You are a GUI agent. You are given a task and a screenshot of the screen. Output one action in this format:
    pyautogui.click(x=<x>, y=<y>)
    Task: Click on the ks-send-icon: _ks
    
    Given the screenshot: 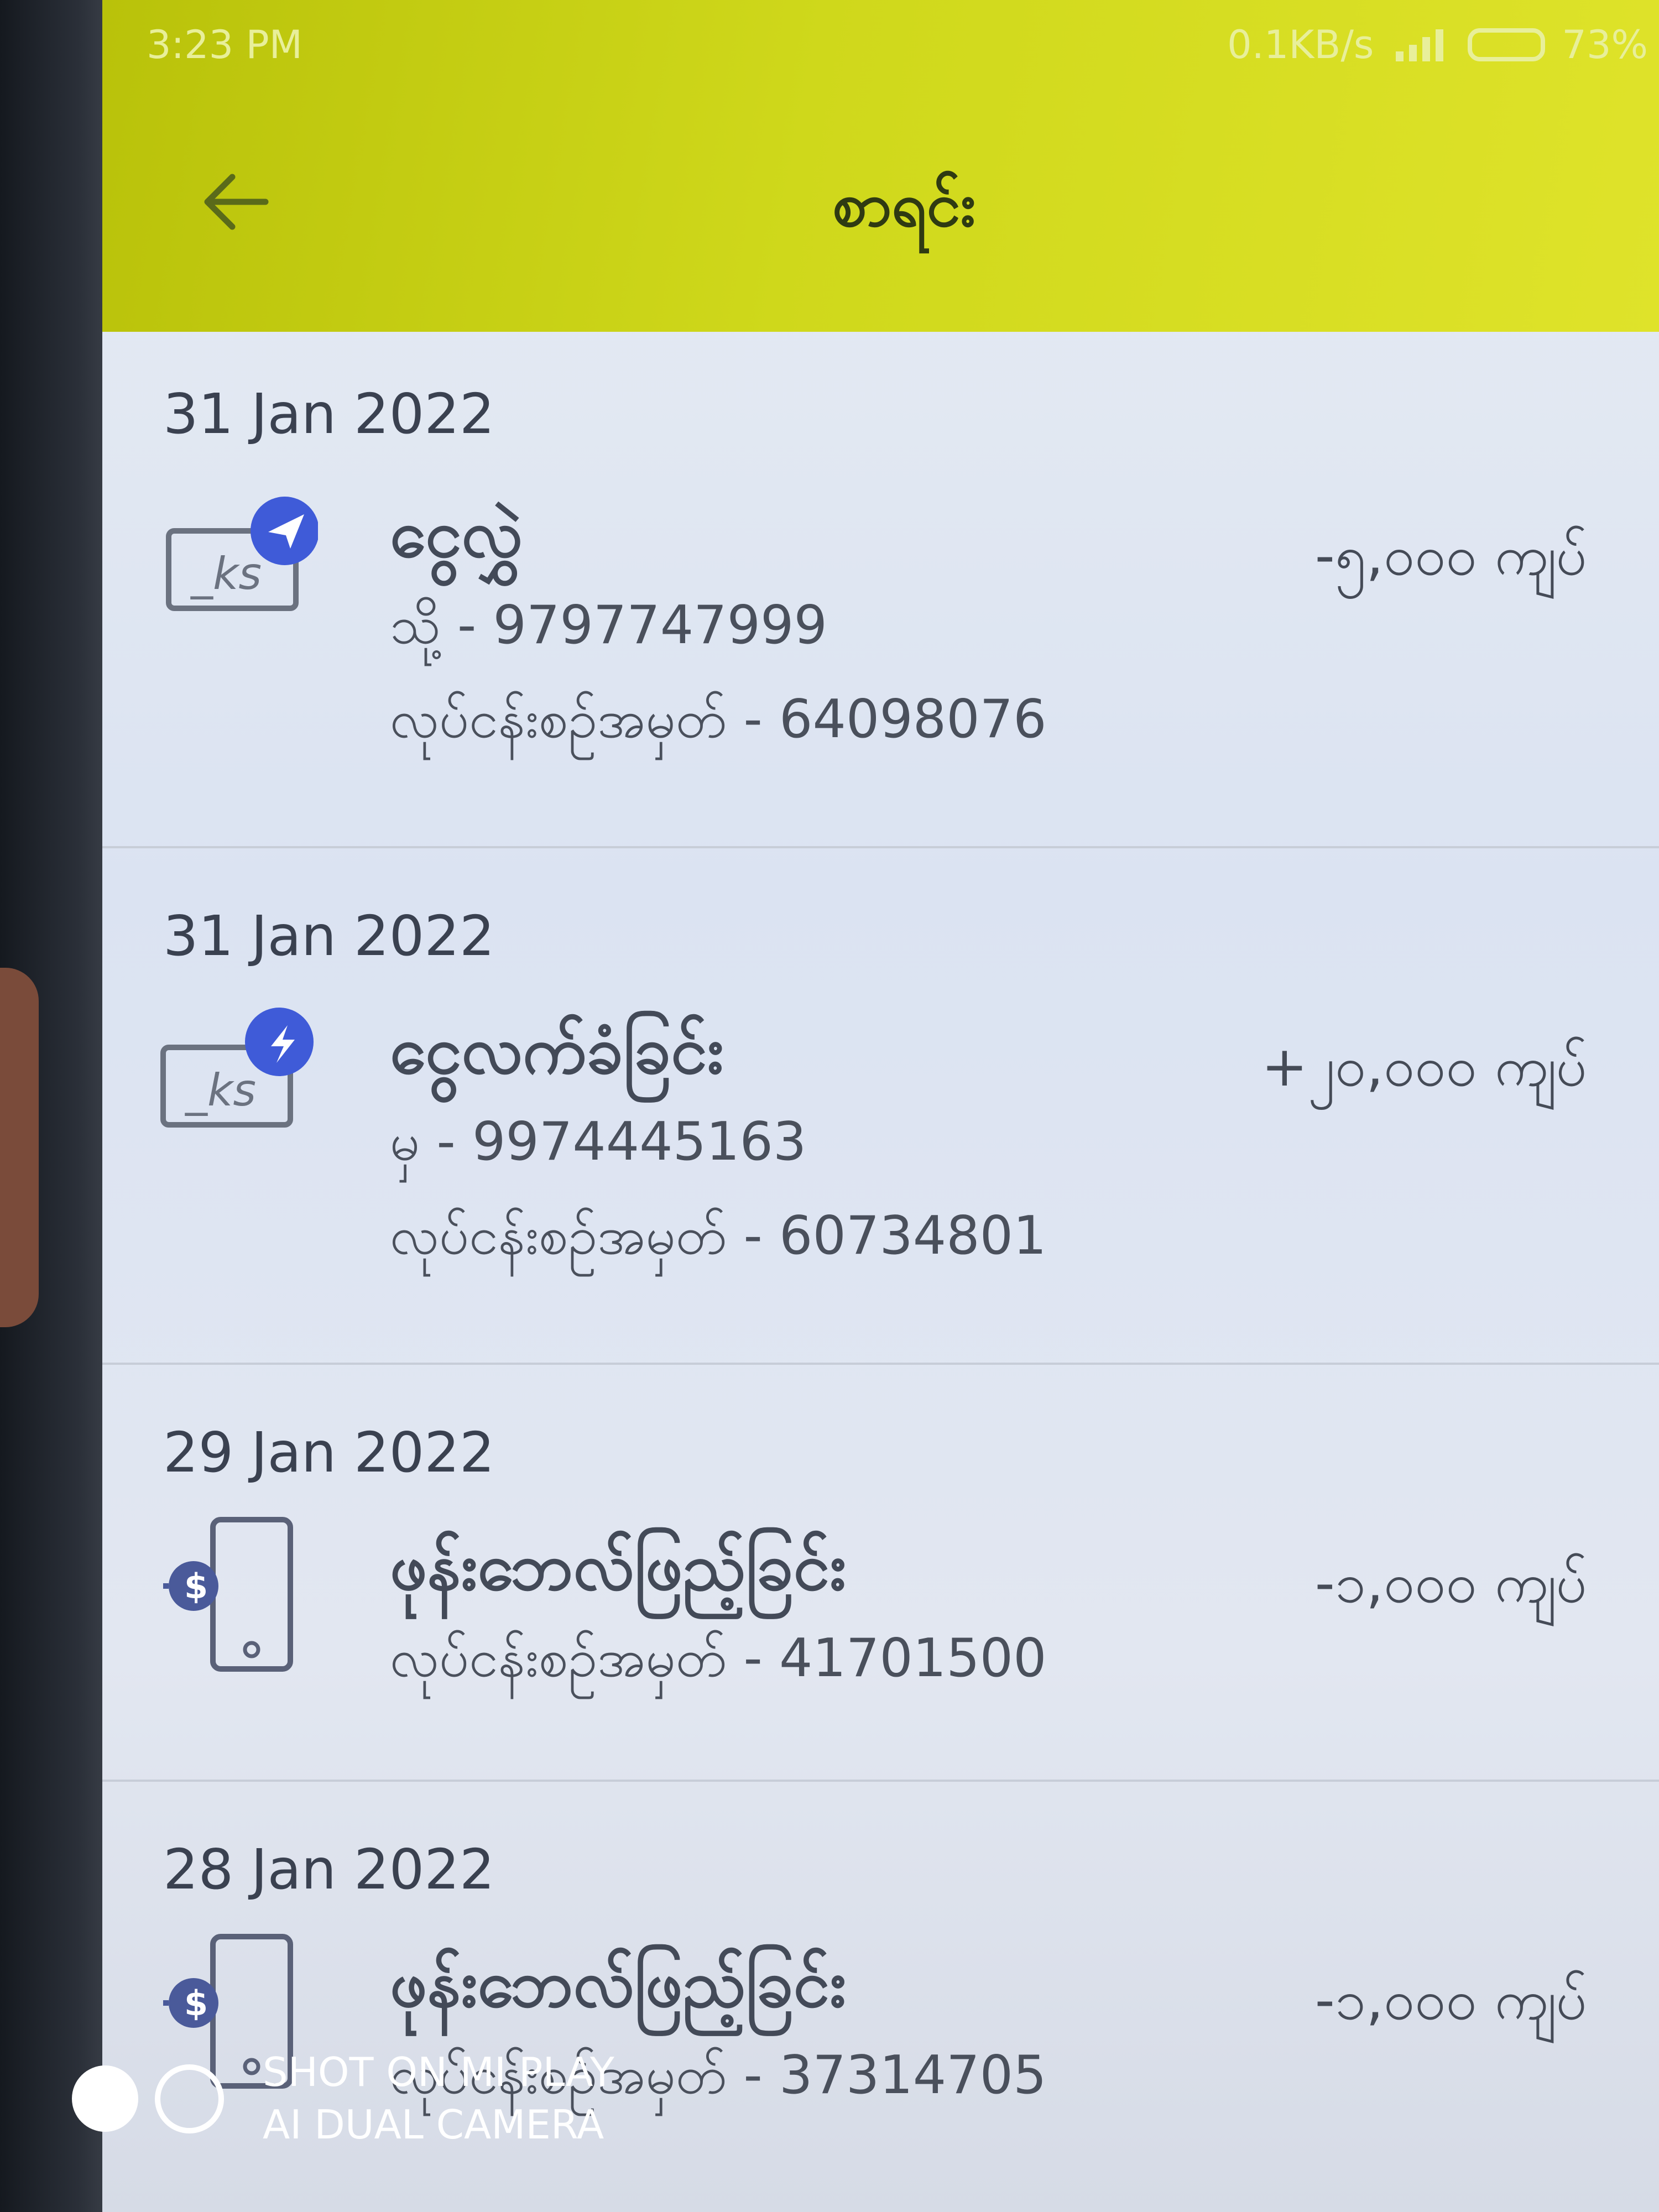 What is the action you would take?
    pyautogui.click(x=236, y=560)
    